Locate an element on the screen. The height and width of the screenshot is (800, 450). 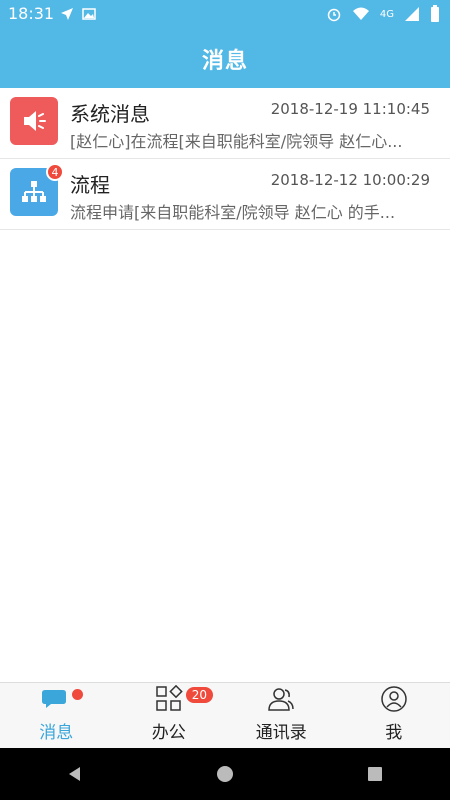
message-time: 2018-12-12 10:00:29 is located at coordinates (350, 180).